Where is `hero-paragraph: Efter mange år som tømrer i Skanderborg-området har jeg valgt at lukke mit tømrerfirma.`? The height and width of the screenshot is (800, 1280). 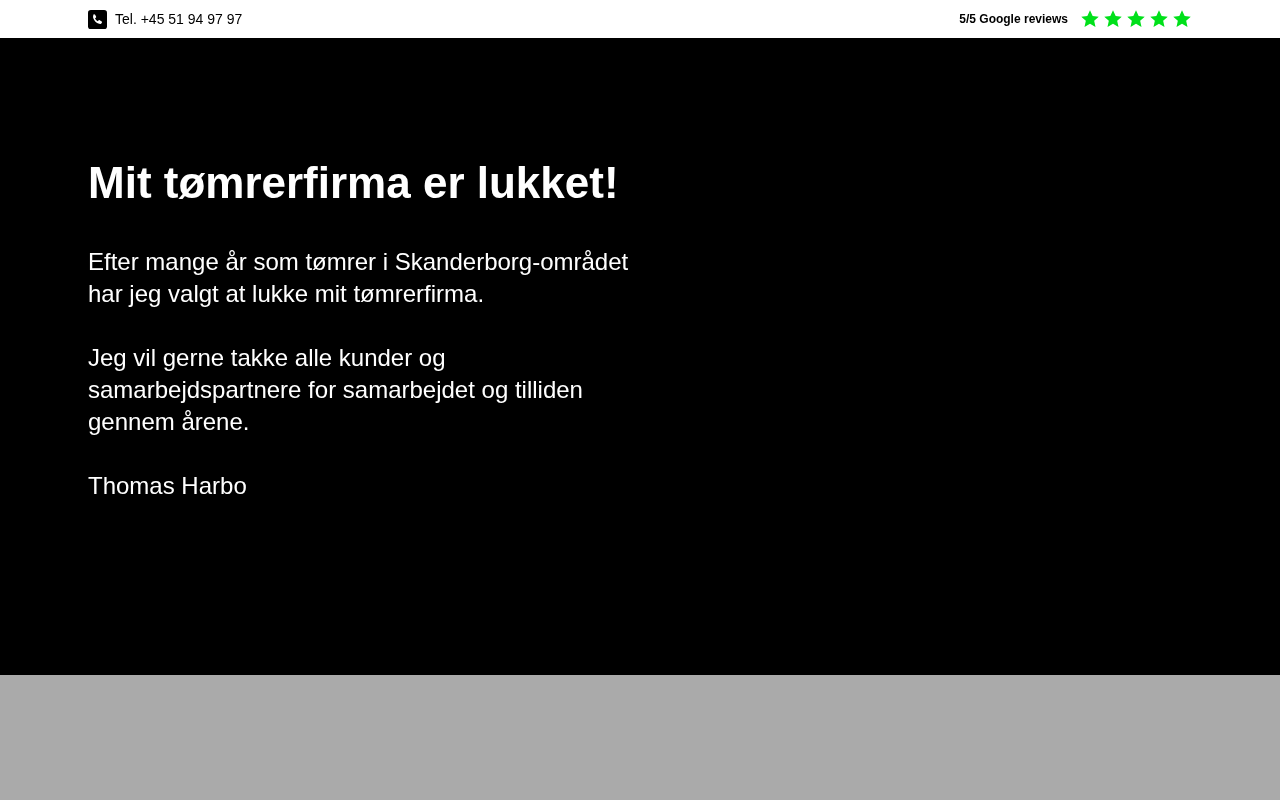 hero-paragraph: Efter mange år som tømrer i Skanderborg-området har jeg valgt at lukke mit tømrerfirma. is located at coordinates (359, 278).